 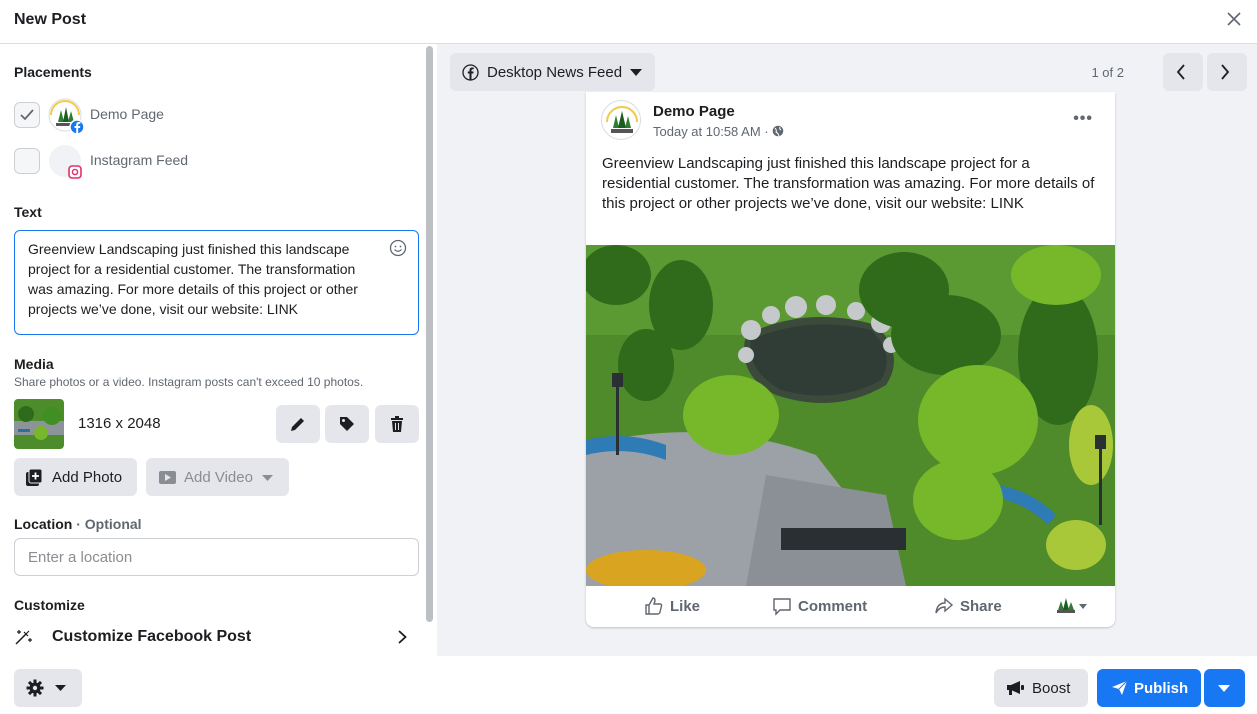 I want to click on delete-media-button, so click(x=397, y=424).